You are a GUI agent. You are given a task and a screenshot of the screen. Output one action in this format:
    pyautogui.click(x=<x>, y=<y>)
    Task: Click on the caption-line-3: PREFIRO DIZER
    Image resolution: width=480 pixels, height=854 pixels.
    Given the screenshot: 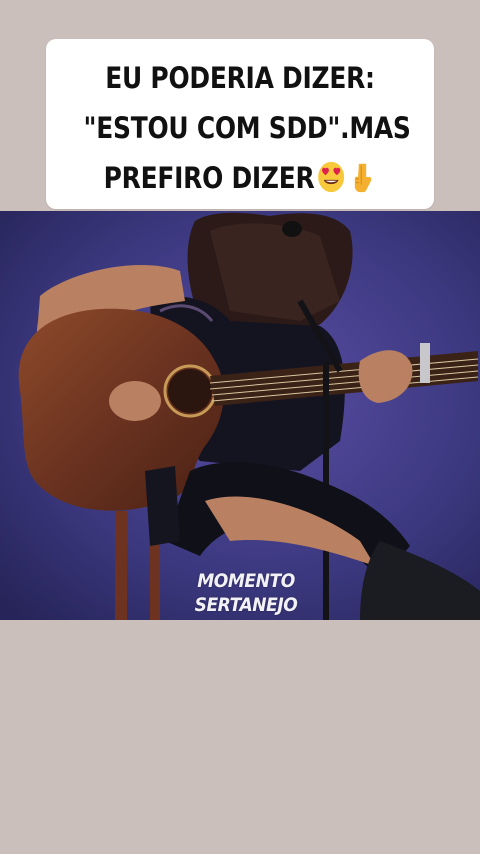 What is the action you would take?
    pyautogui.click(x=239, y=178)
    